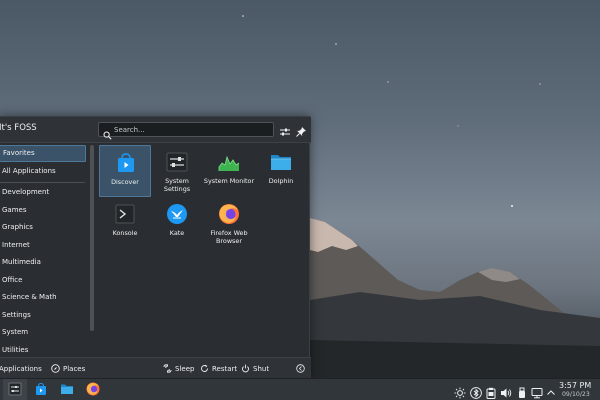  I want to click on system-settings-icon, so click(177, 162).